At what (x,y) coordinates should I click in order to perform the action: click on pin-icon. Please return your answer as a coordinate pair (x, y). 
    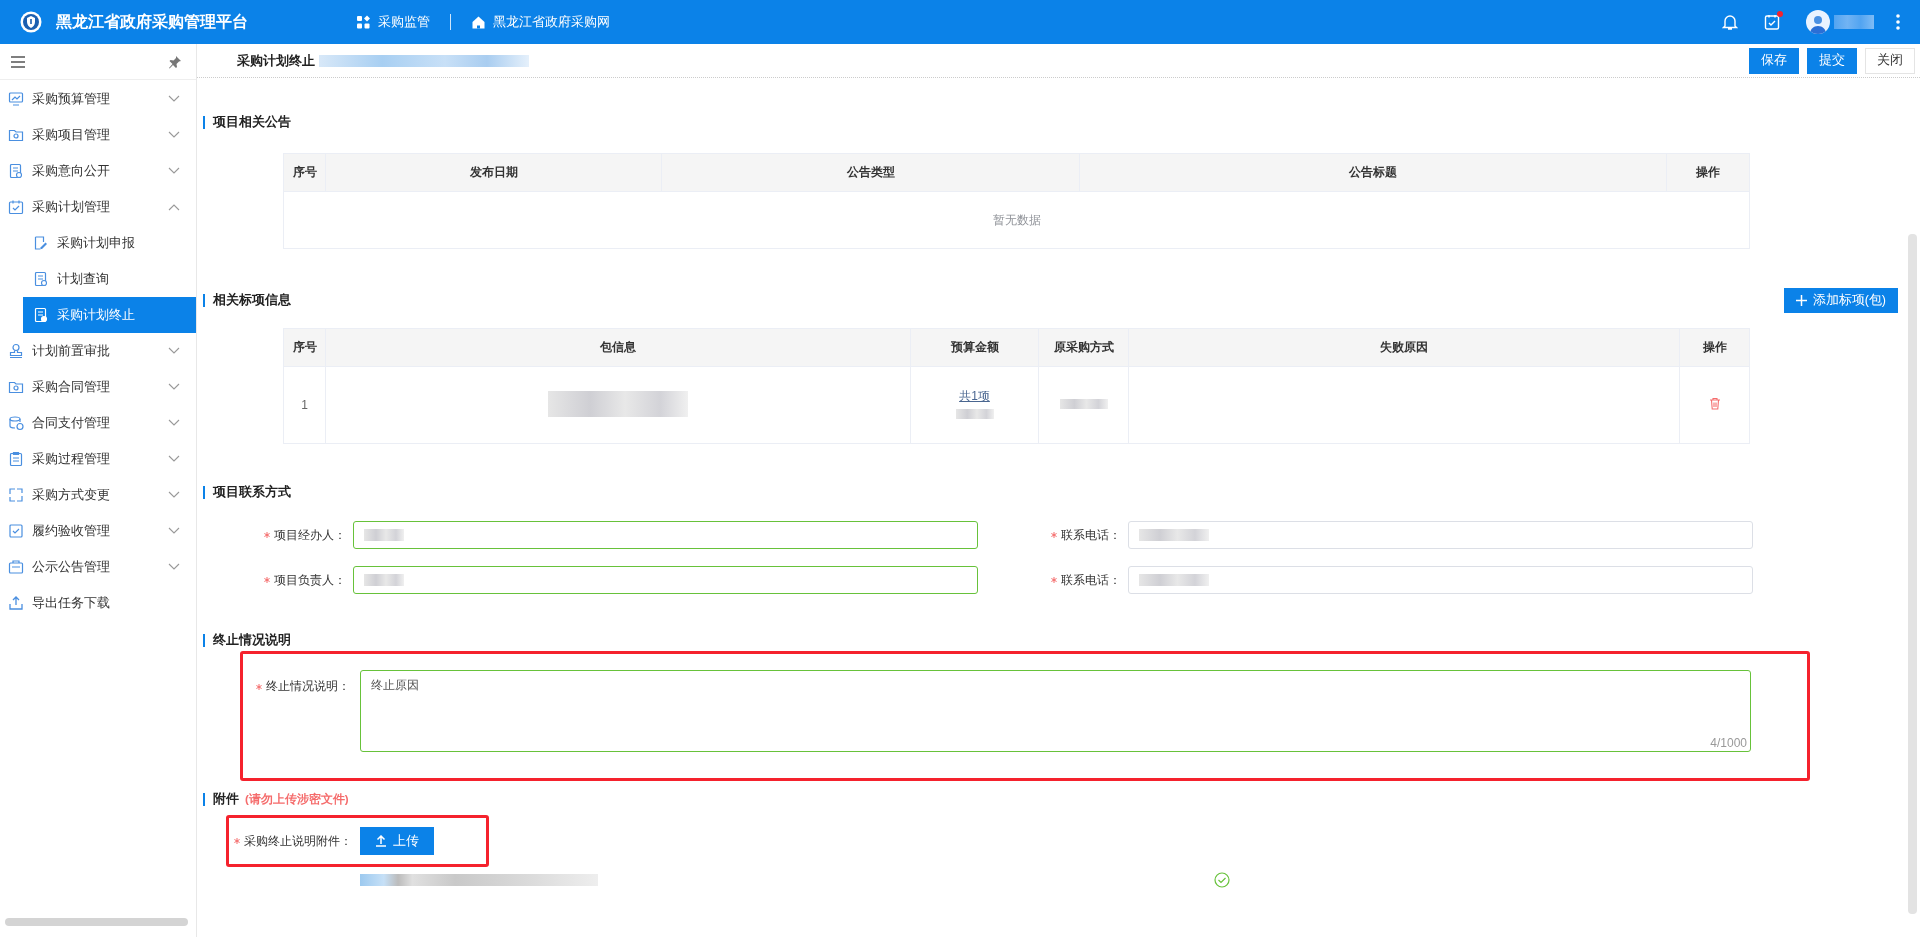
    Looking at the image, I should click on (175, 61).